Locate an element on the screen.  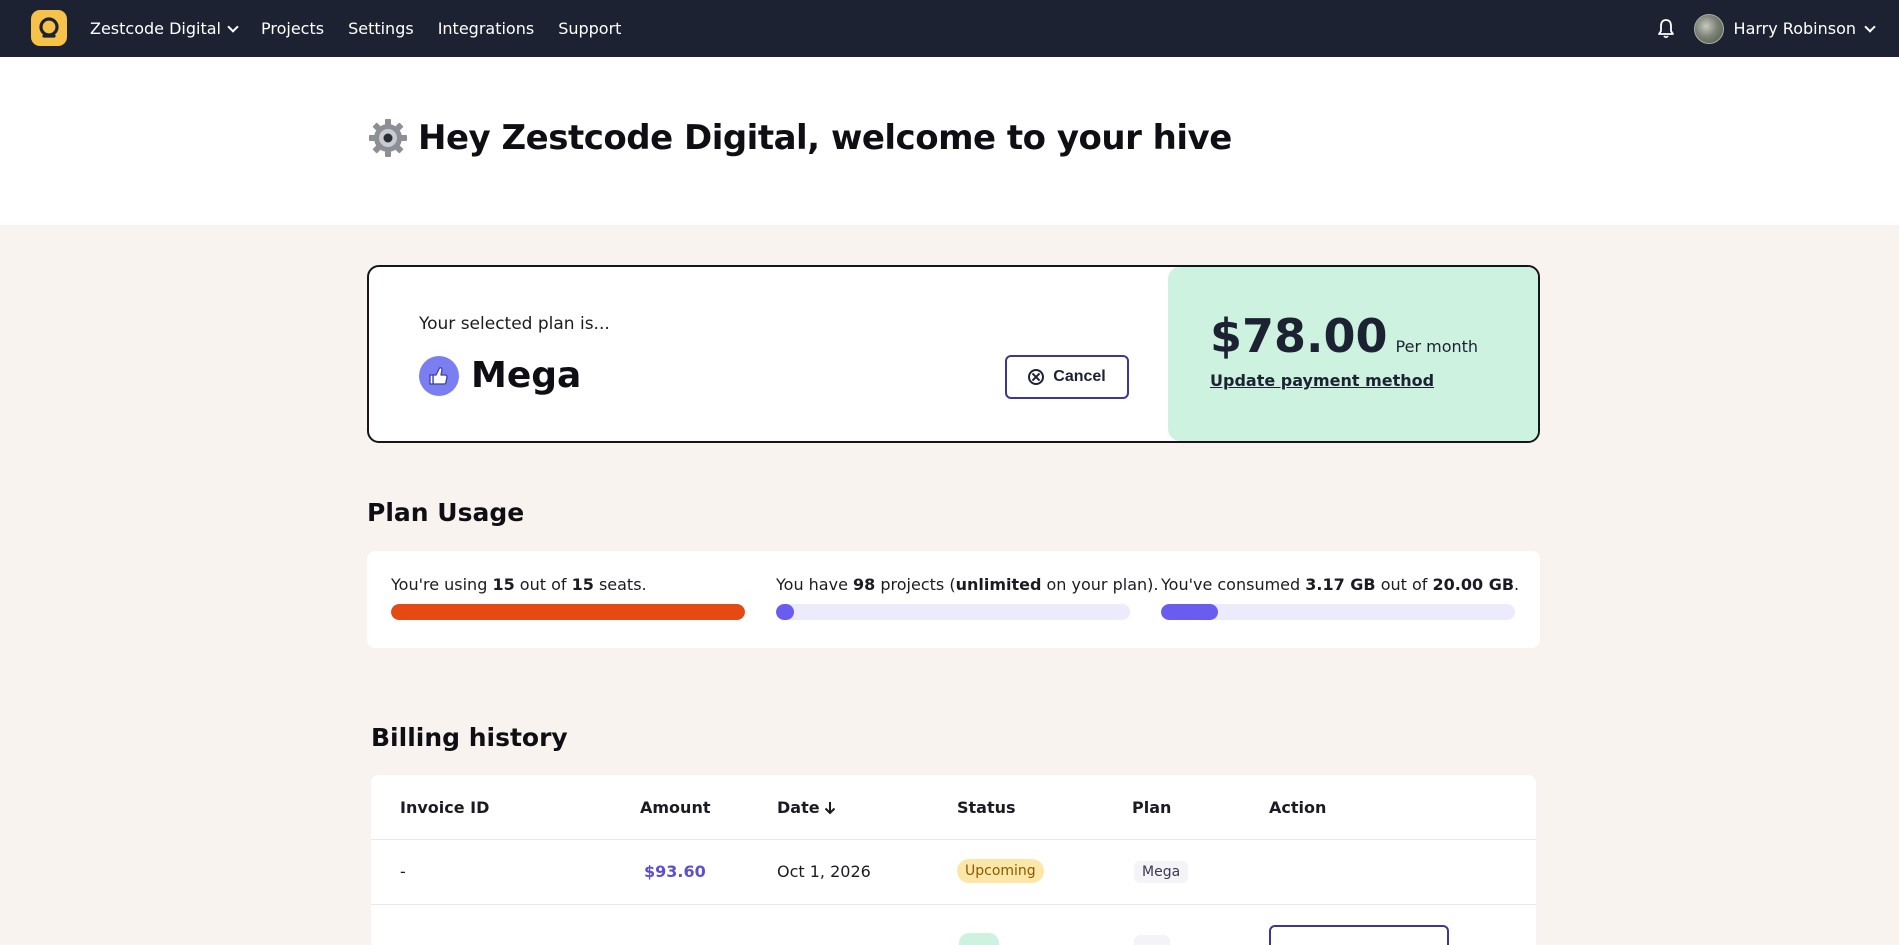
avatar is located at coordinates (1708, 28).